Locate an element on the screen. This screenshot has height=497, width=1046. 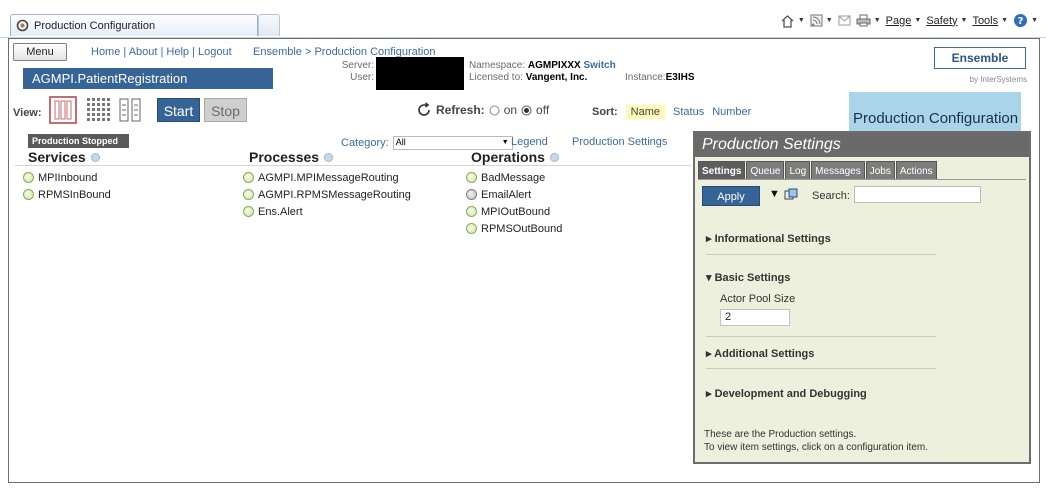
home-button: ▼ is located at coordinates (792, 21).